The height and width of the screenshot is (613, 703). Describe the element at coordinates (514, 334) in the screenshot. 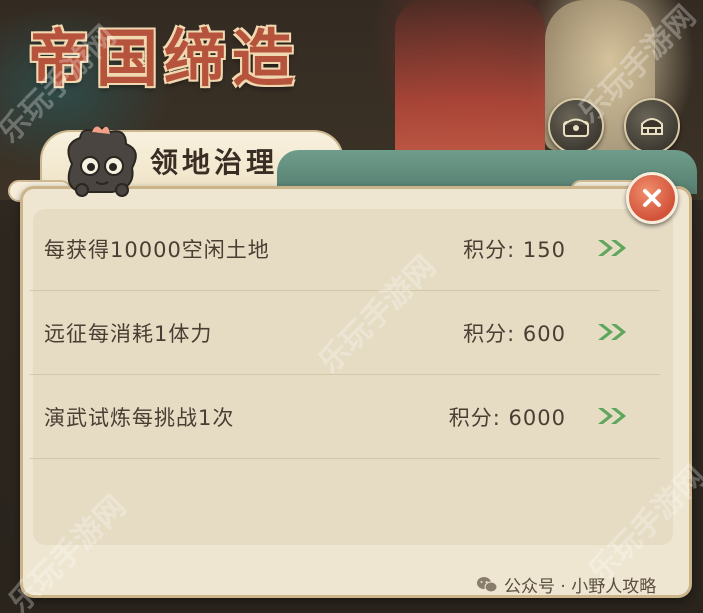

I see `task-score: 积分: 600` at that location.